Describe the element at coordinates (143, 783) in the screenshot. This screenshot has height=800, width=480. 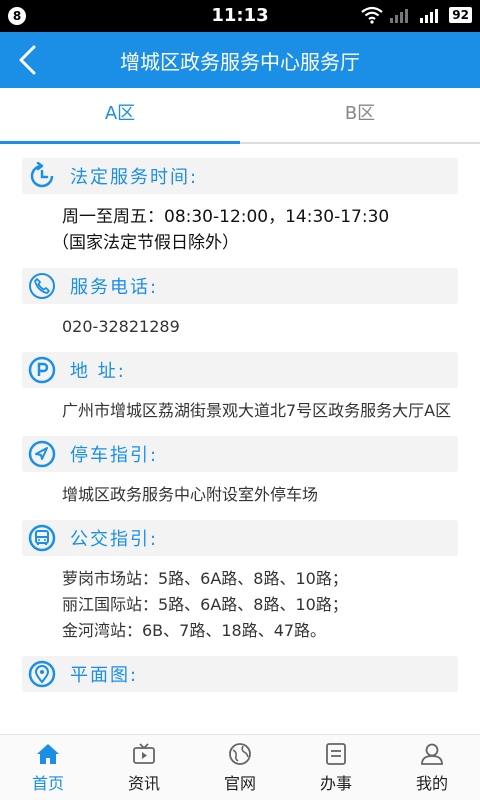
I see `nav-label: 资讯` at that location.